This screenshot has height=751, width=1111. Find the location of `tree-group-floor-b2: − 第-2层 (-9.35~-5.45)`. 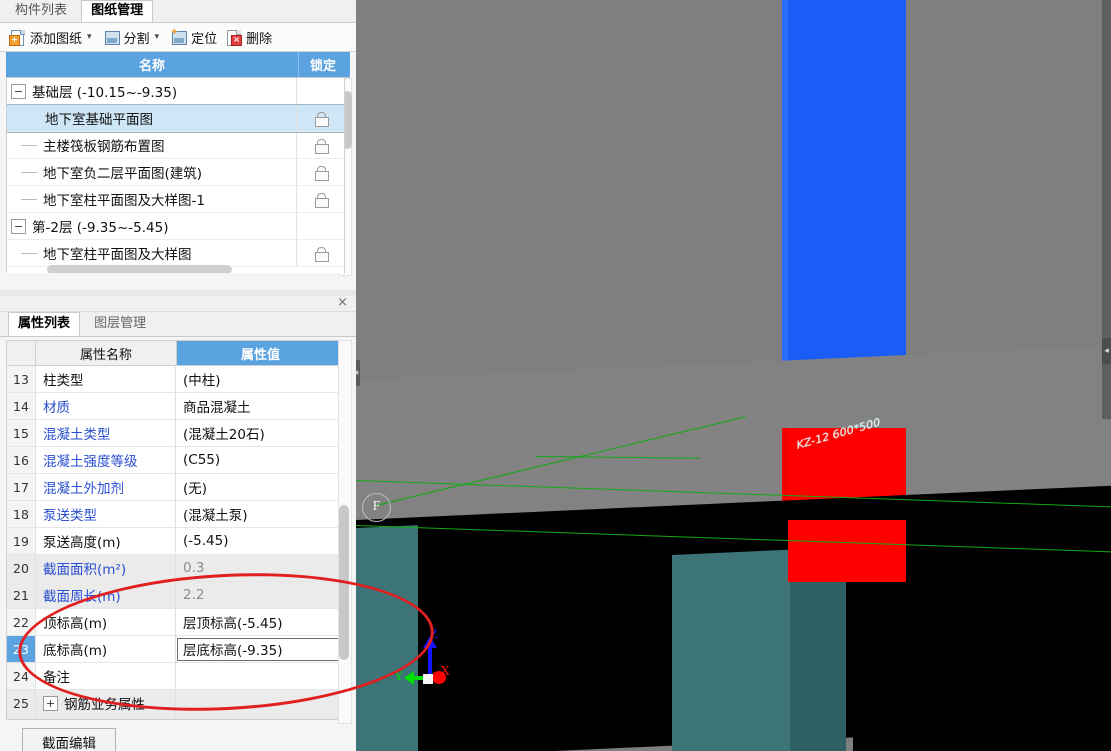

tree-group-floor-b2: − 第-2层 (-9.35~-5.45) is located at coordinates (175, 226).